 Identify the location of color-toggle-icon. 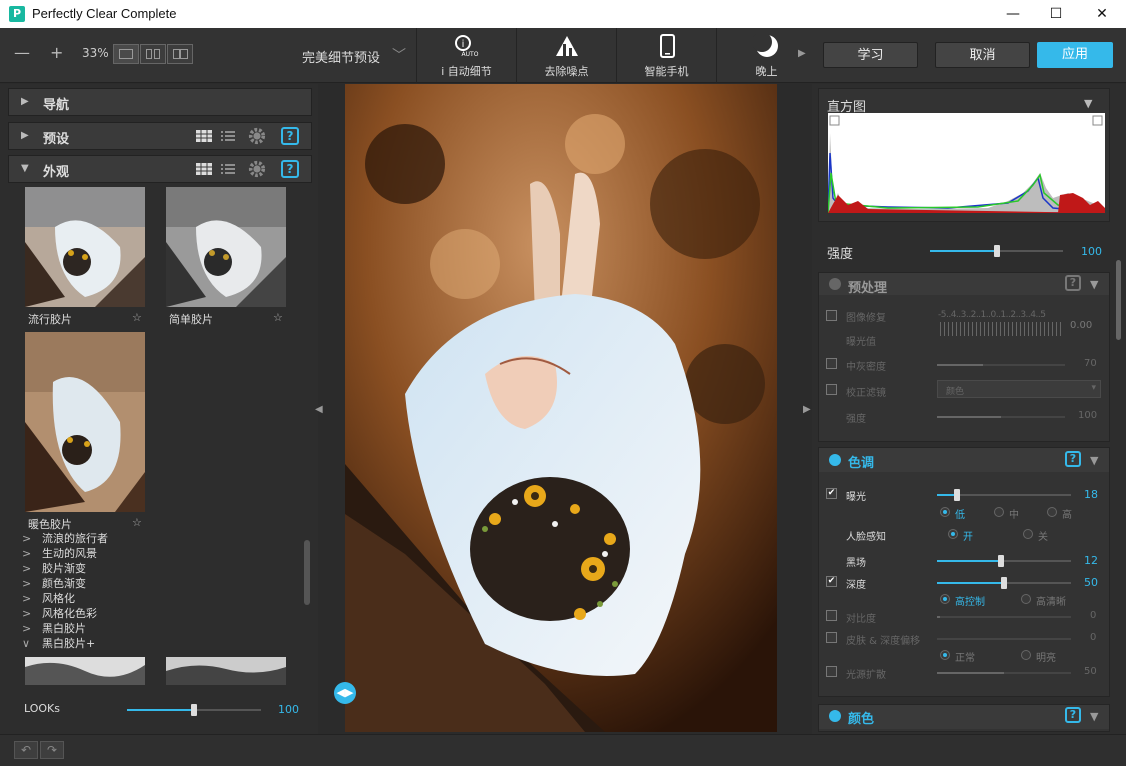
(835, 716).